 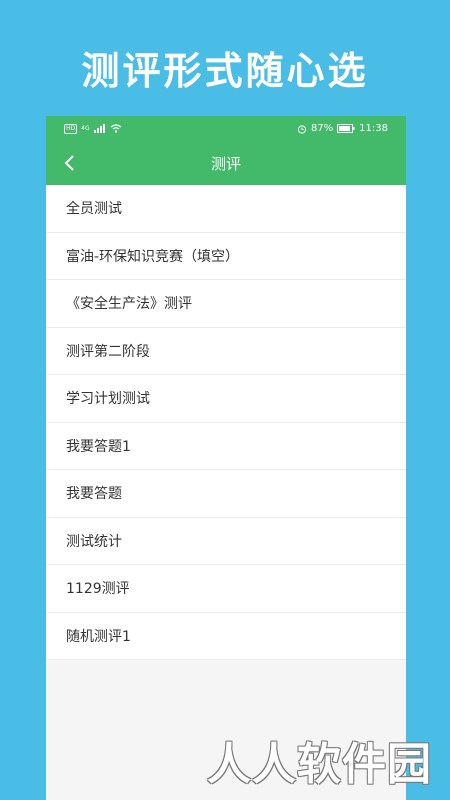 What do you see at coordinates (99, 128) in the screenshot?
I see `signal-icon` at bounding box center [99, 128].